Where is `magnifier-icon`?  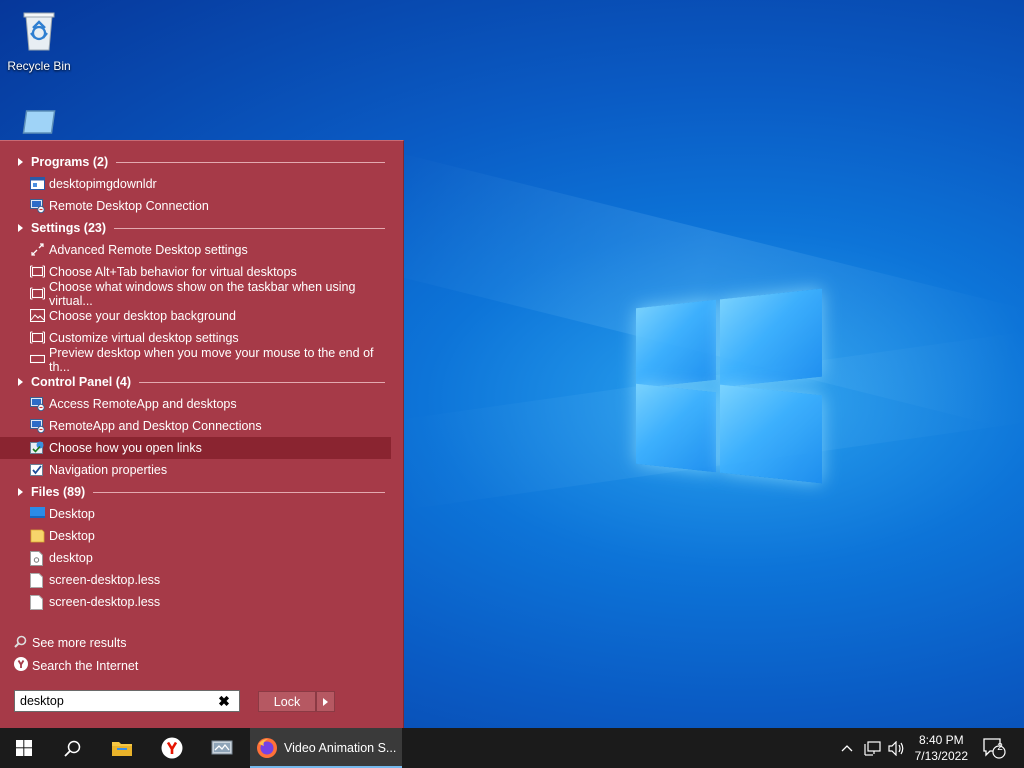 magnifier-icon is located at coordinates (20, 643).